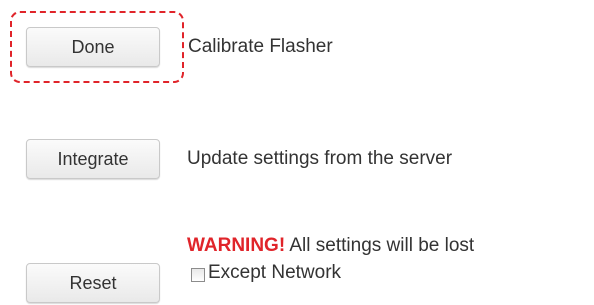 Image resolution: width=594 pixels, height=305 pixels. Describe the element at coordinates (93, 159) in the screenshot. I see `integrate-button: Integrate` at that location.